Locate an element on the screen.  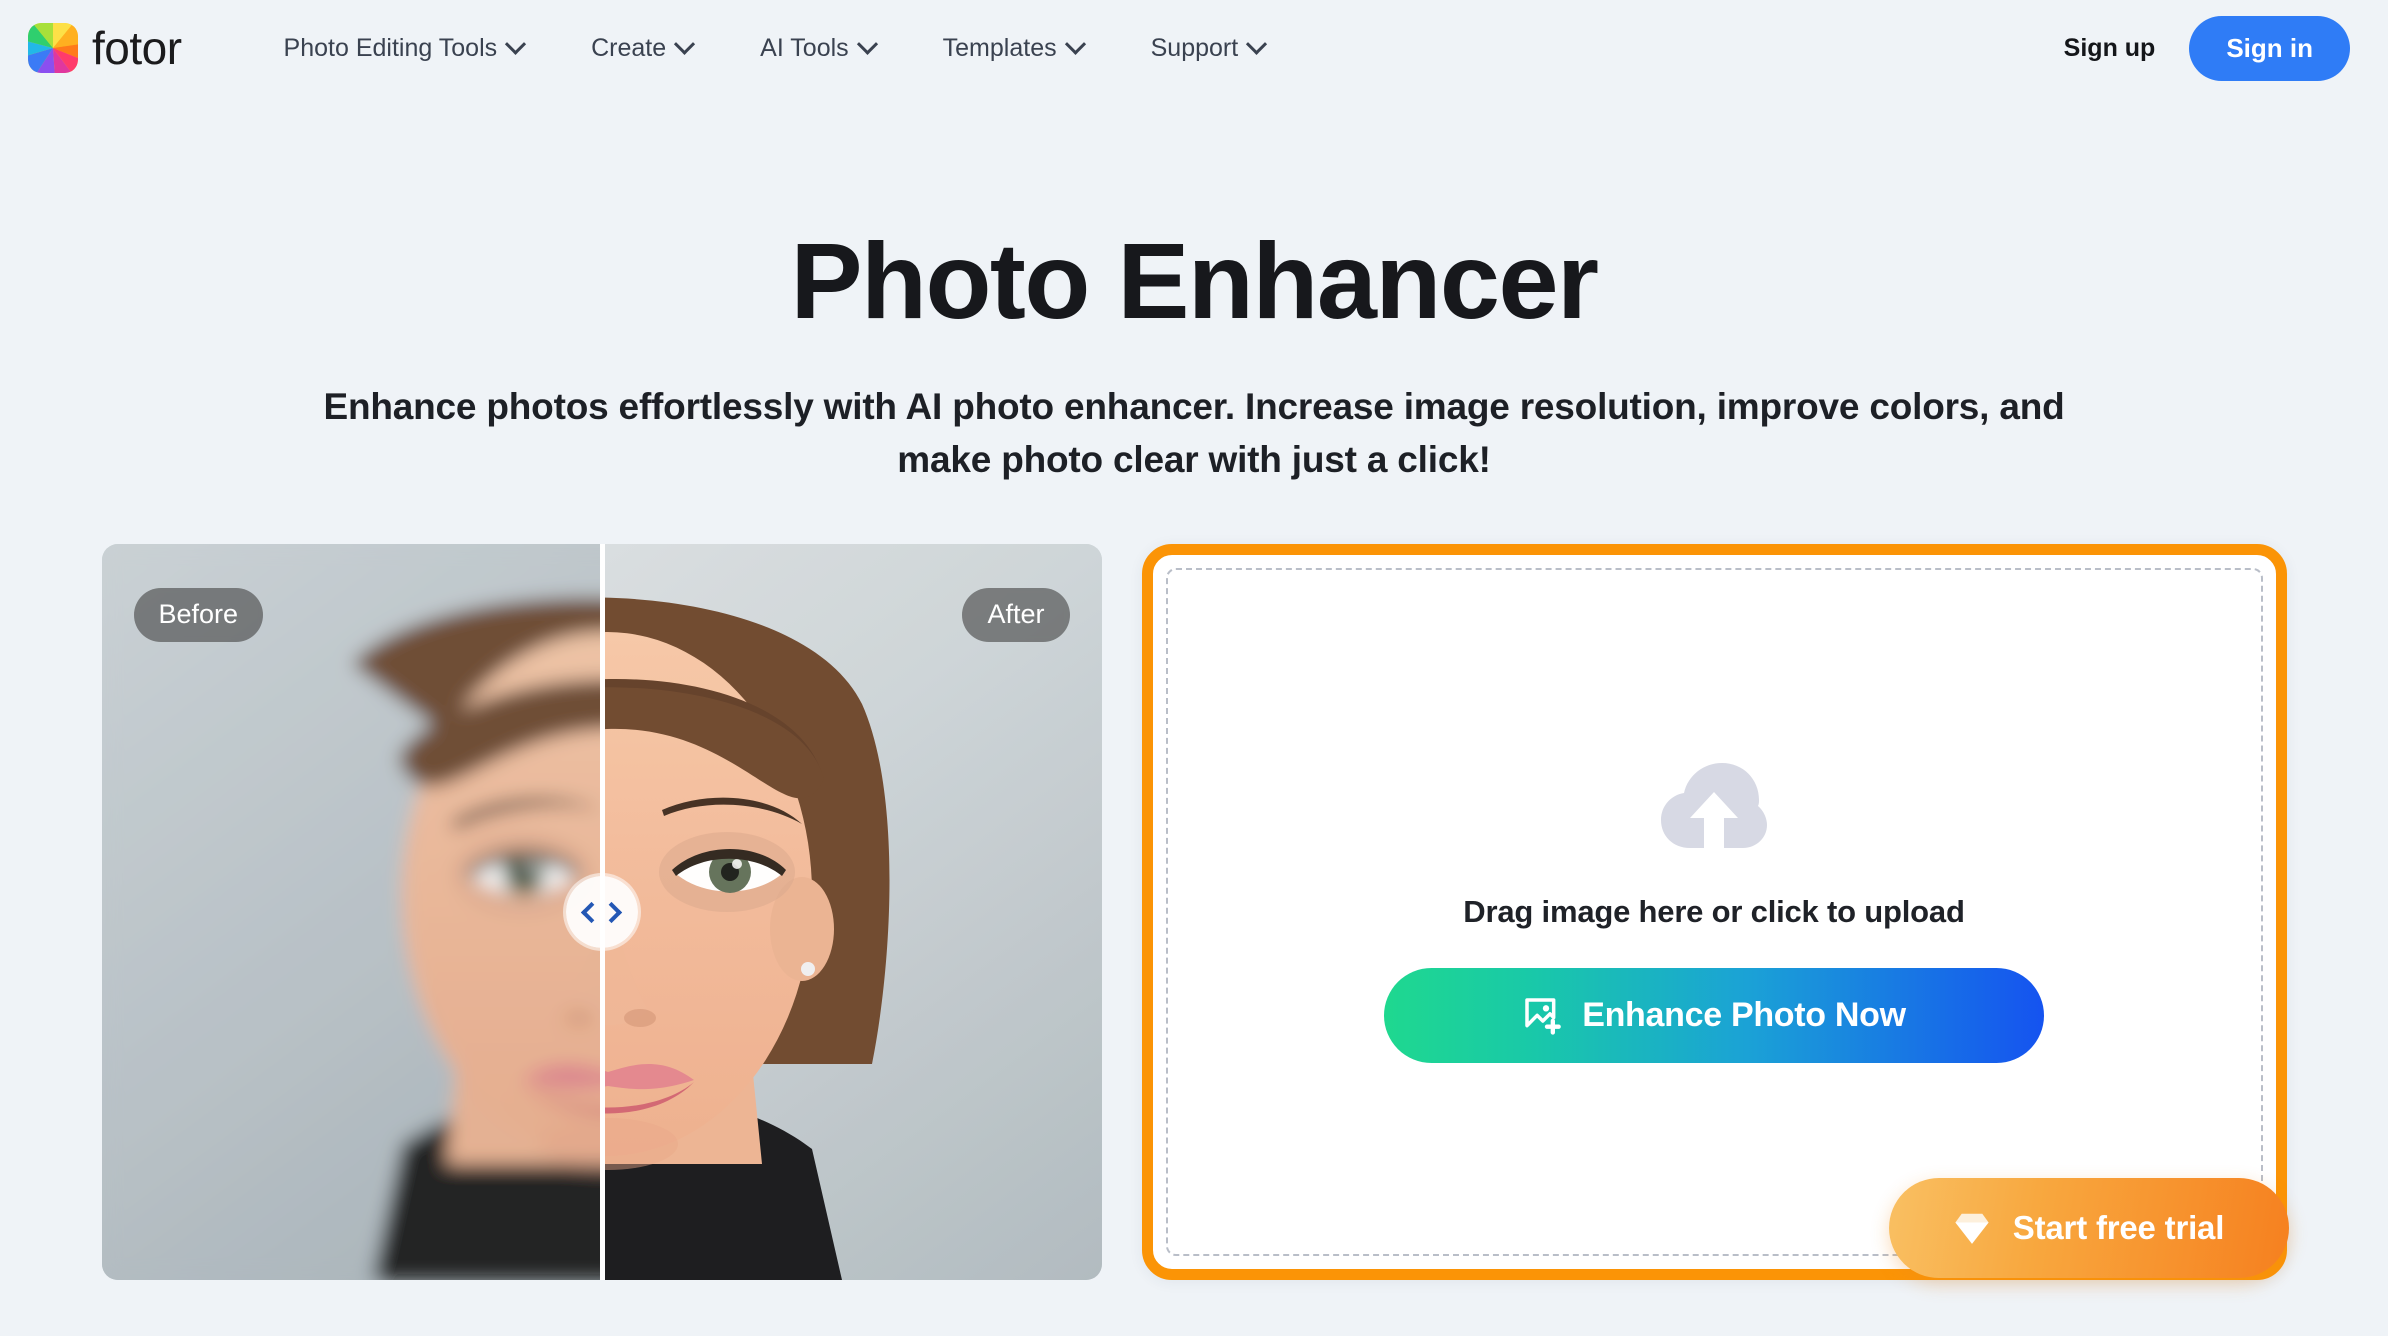
sign-up-link: Sign up is located at coordinates (2110, 48).